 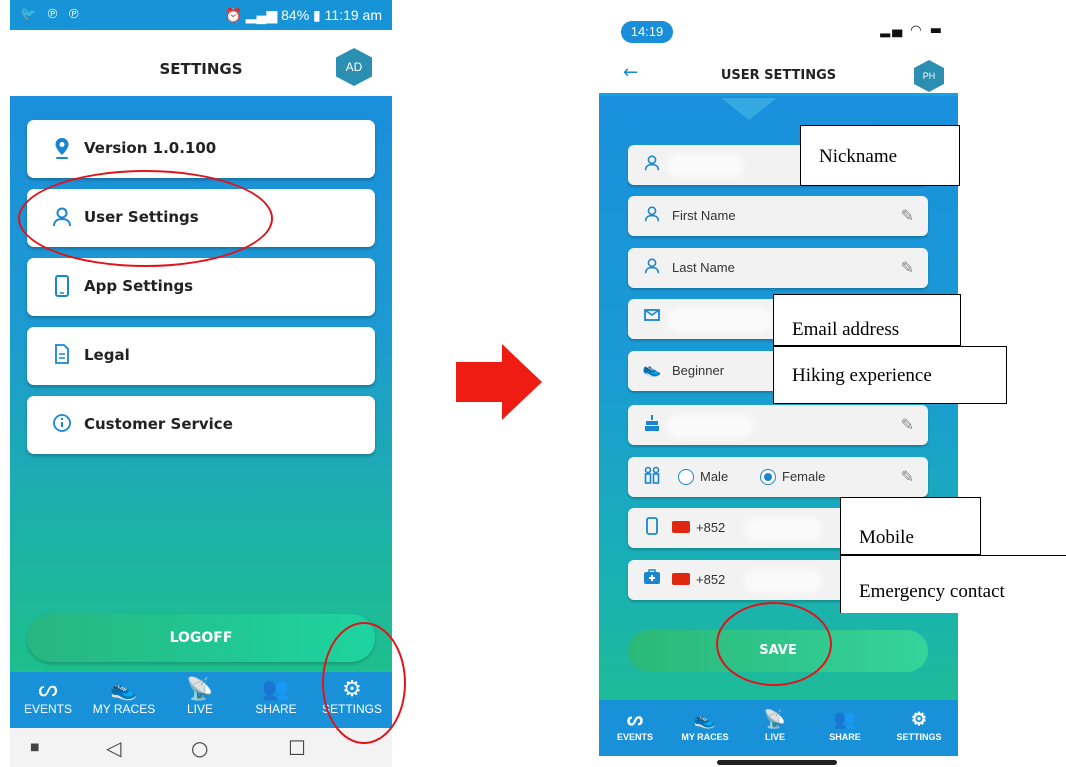 I want to click on avatar: PH, so click(x=929, y=76).